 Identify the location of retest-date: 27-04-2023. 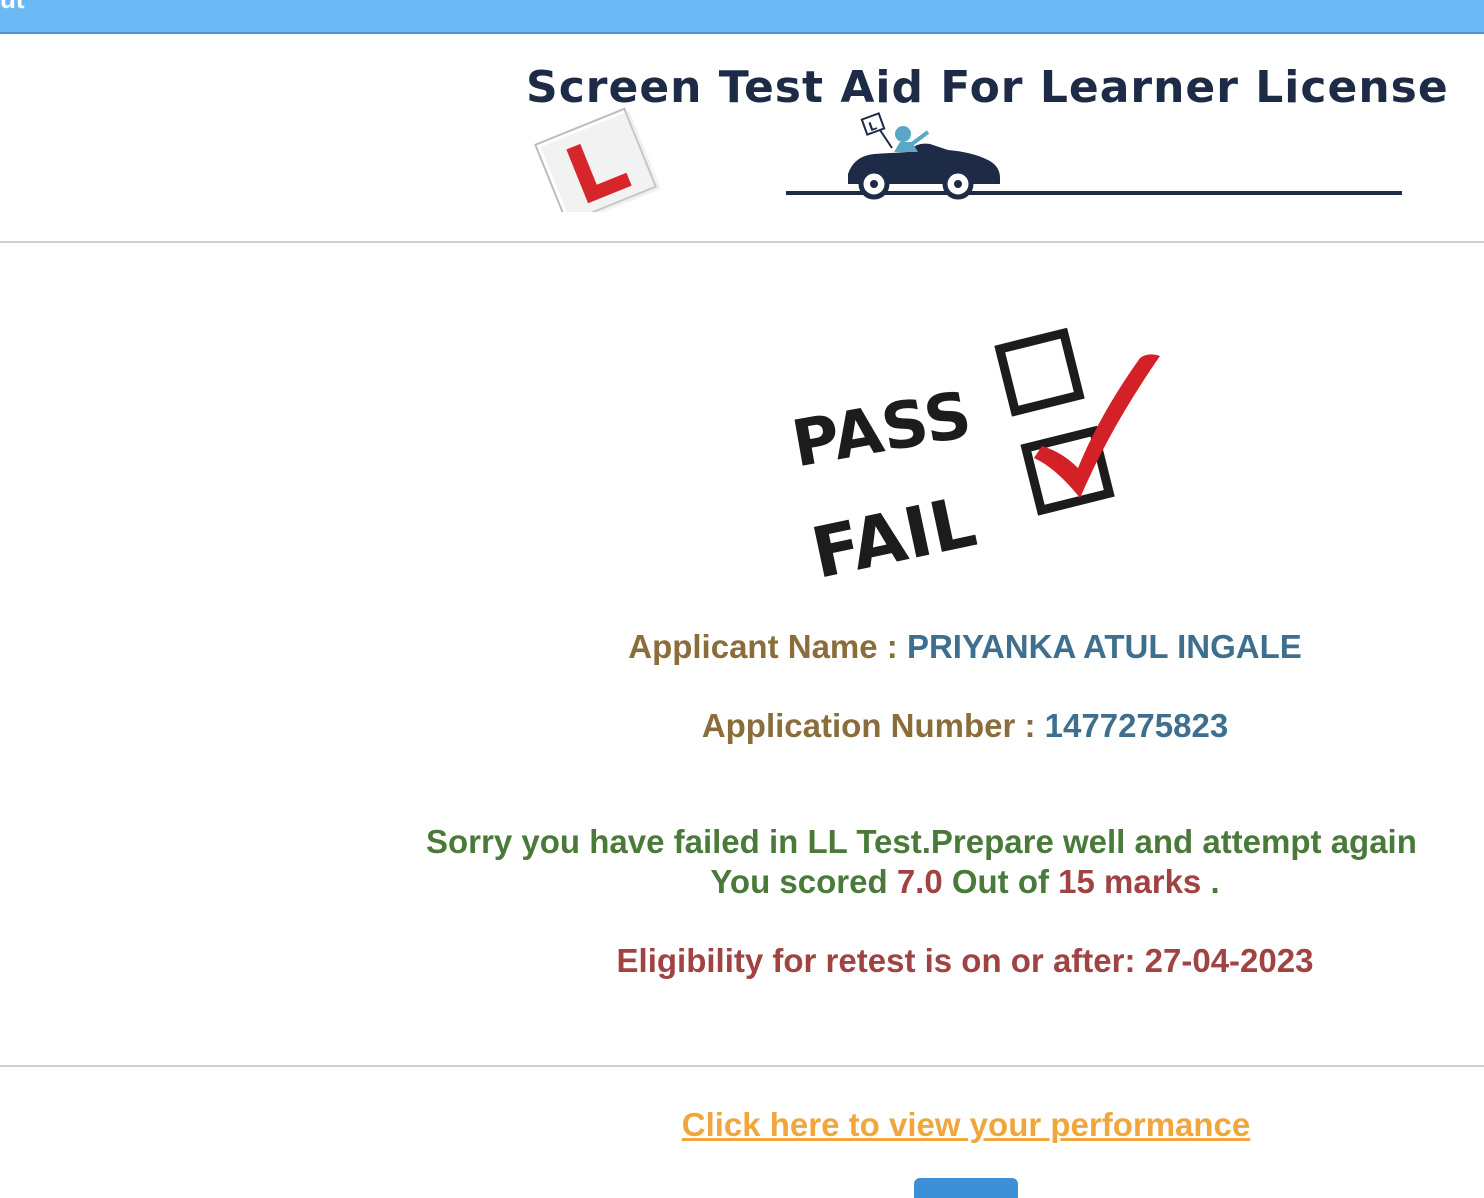
(1229, 960).